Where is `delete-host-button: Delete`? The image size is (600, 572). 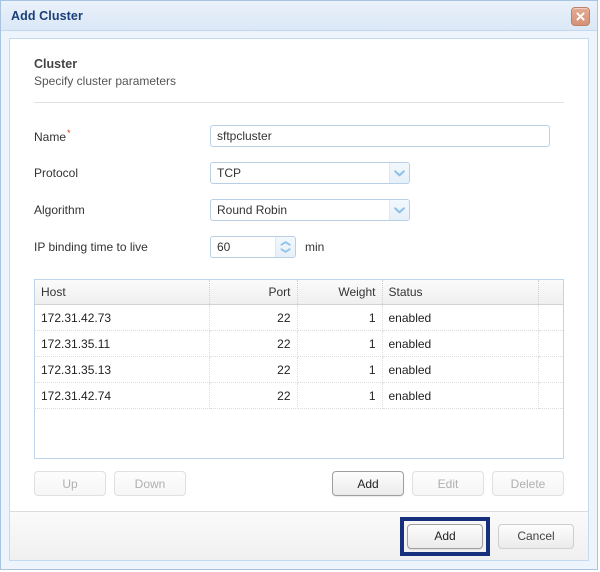 delete-host-button: Delete is located at coordinates (528, 483).